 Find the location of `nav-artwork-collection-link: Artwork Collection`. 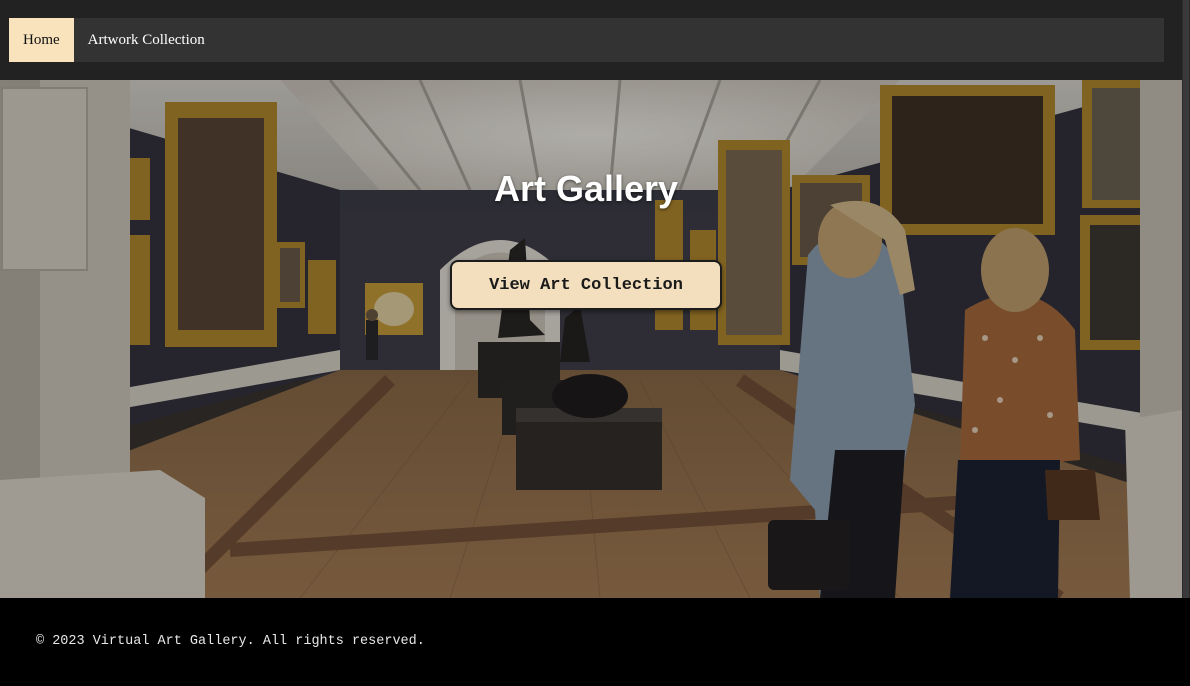

nav-artwork-collection-link: Artwork Collection is located at coordinates (146, 40).